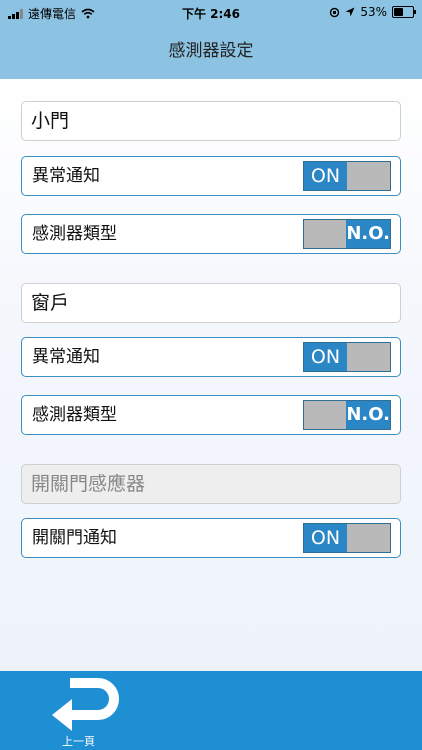 This screenshot has width=422, height=750. What do you see at coordinates (211, 303) in the screenshot?
I see `sensor-name-field: 窗戶` at bounding box center [211, 303].